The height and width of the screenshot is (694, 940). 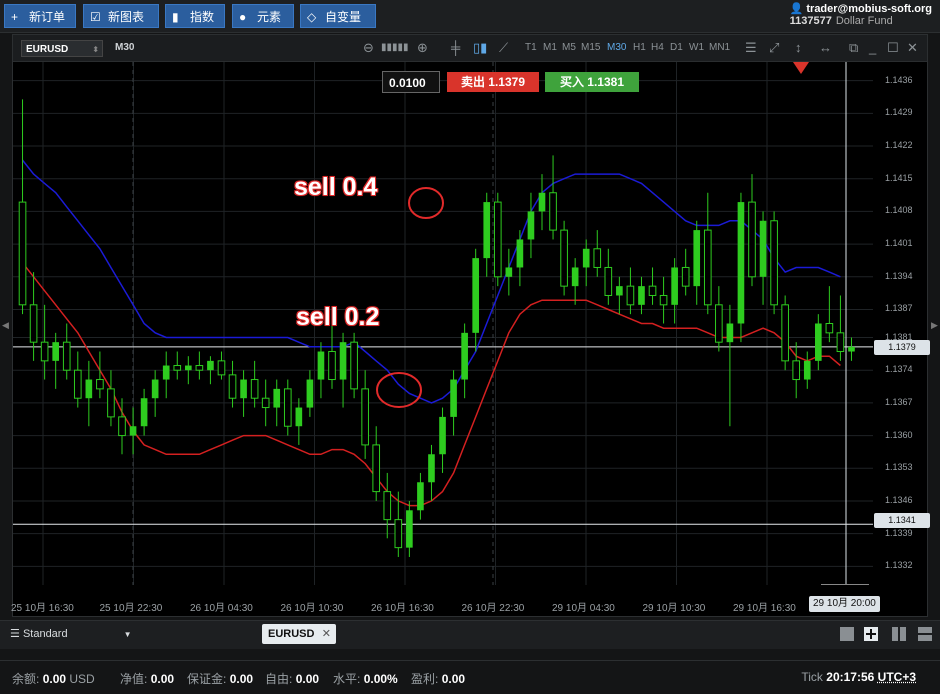 I want to click on free-margin: 自由: 0.00, so click(x=292, y=679).